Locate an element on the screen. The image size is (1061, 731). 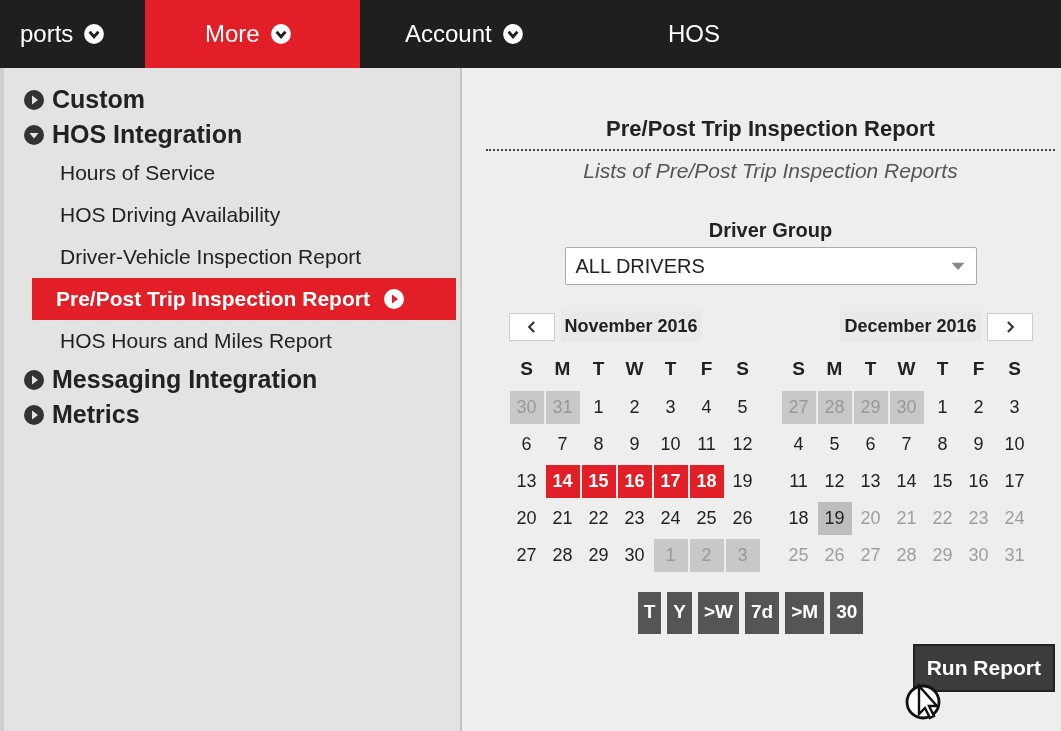
quick-range-button: 30 is located at coordinates (847, 612).